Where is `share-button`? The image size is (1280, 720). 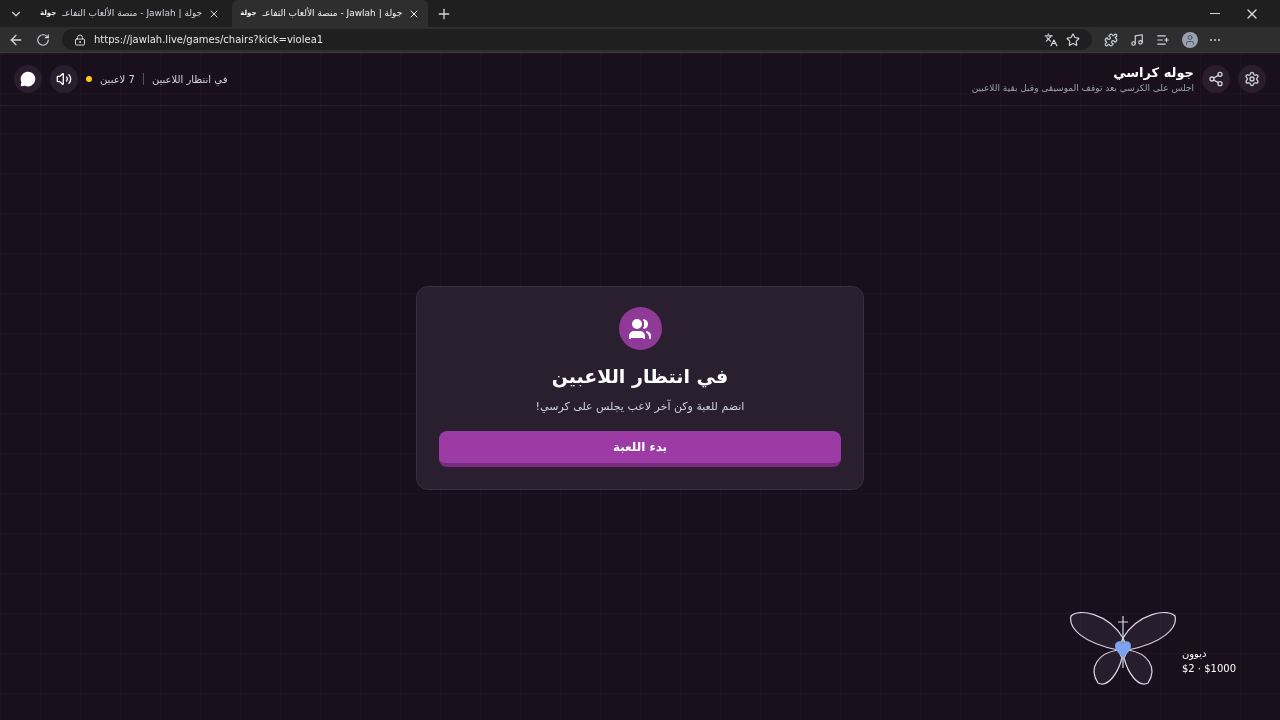
share-button is located at coordinates (1216, 79).